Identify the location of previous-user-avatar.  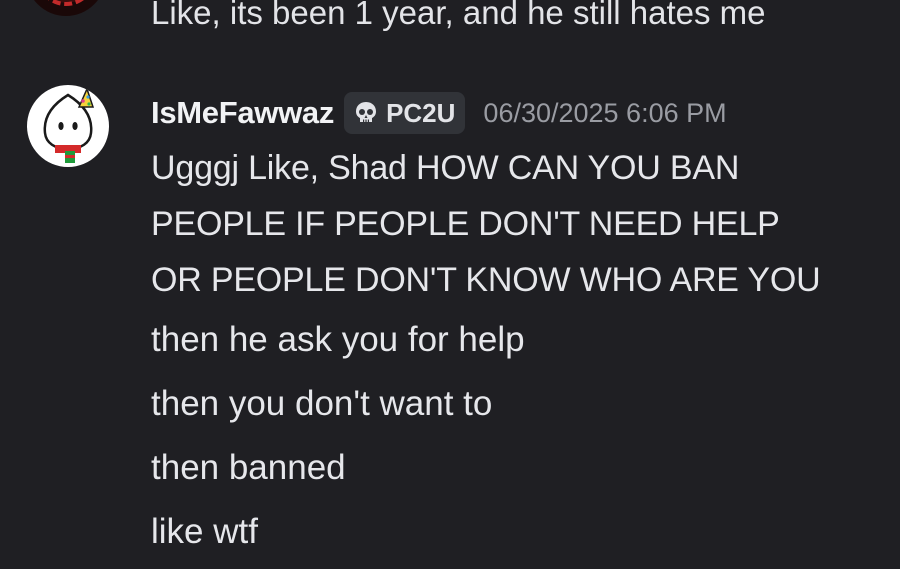
(66, 8).